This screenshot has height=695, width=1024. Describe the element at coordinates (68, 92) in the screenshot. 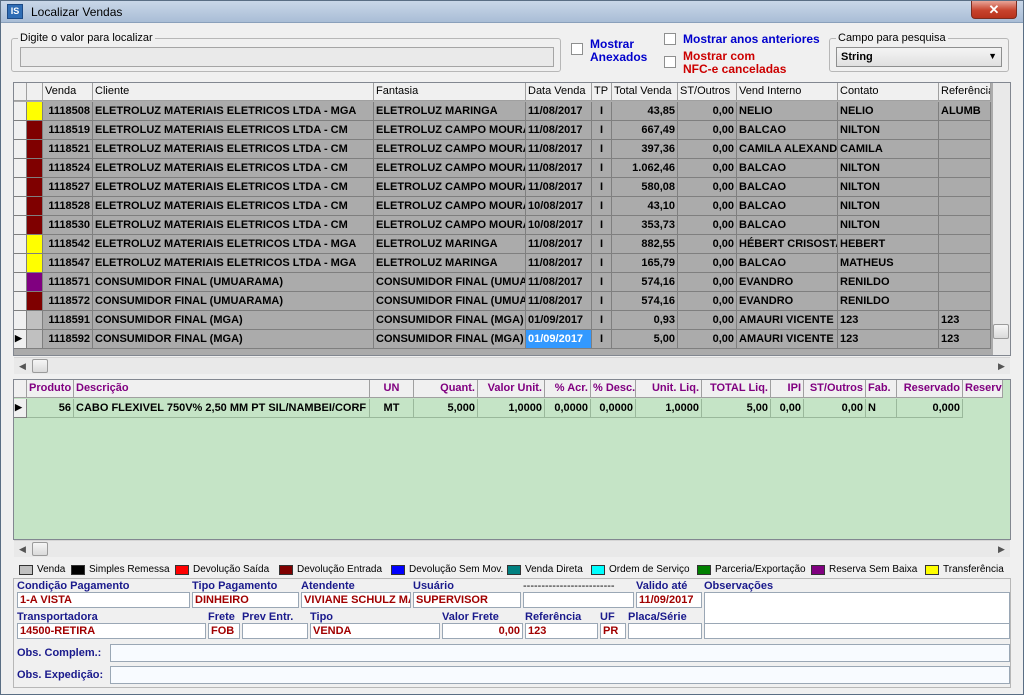

I see `column-header: Venda` at that location.